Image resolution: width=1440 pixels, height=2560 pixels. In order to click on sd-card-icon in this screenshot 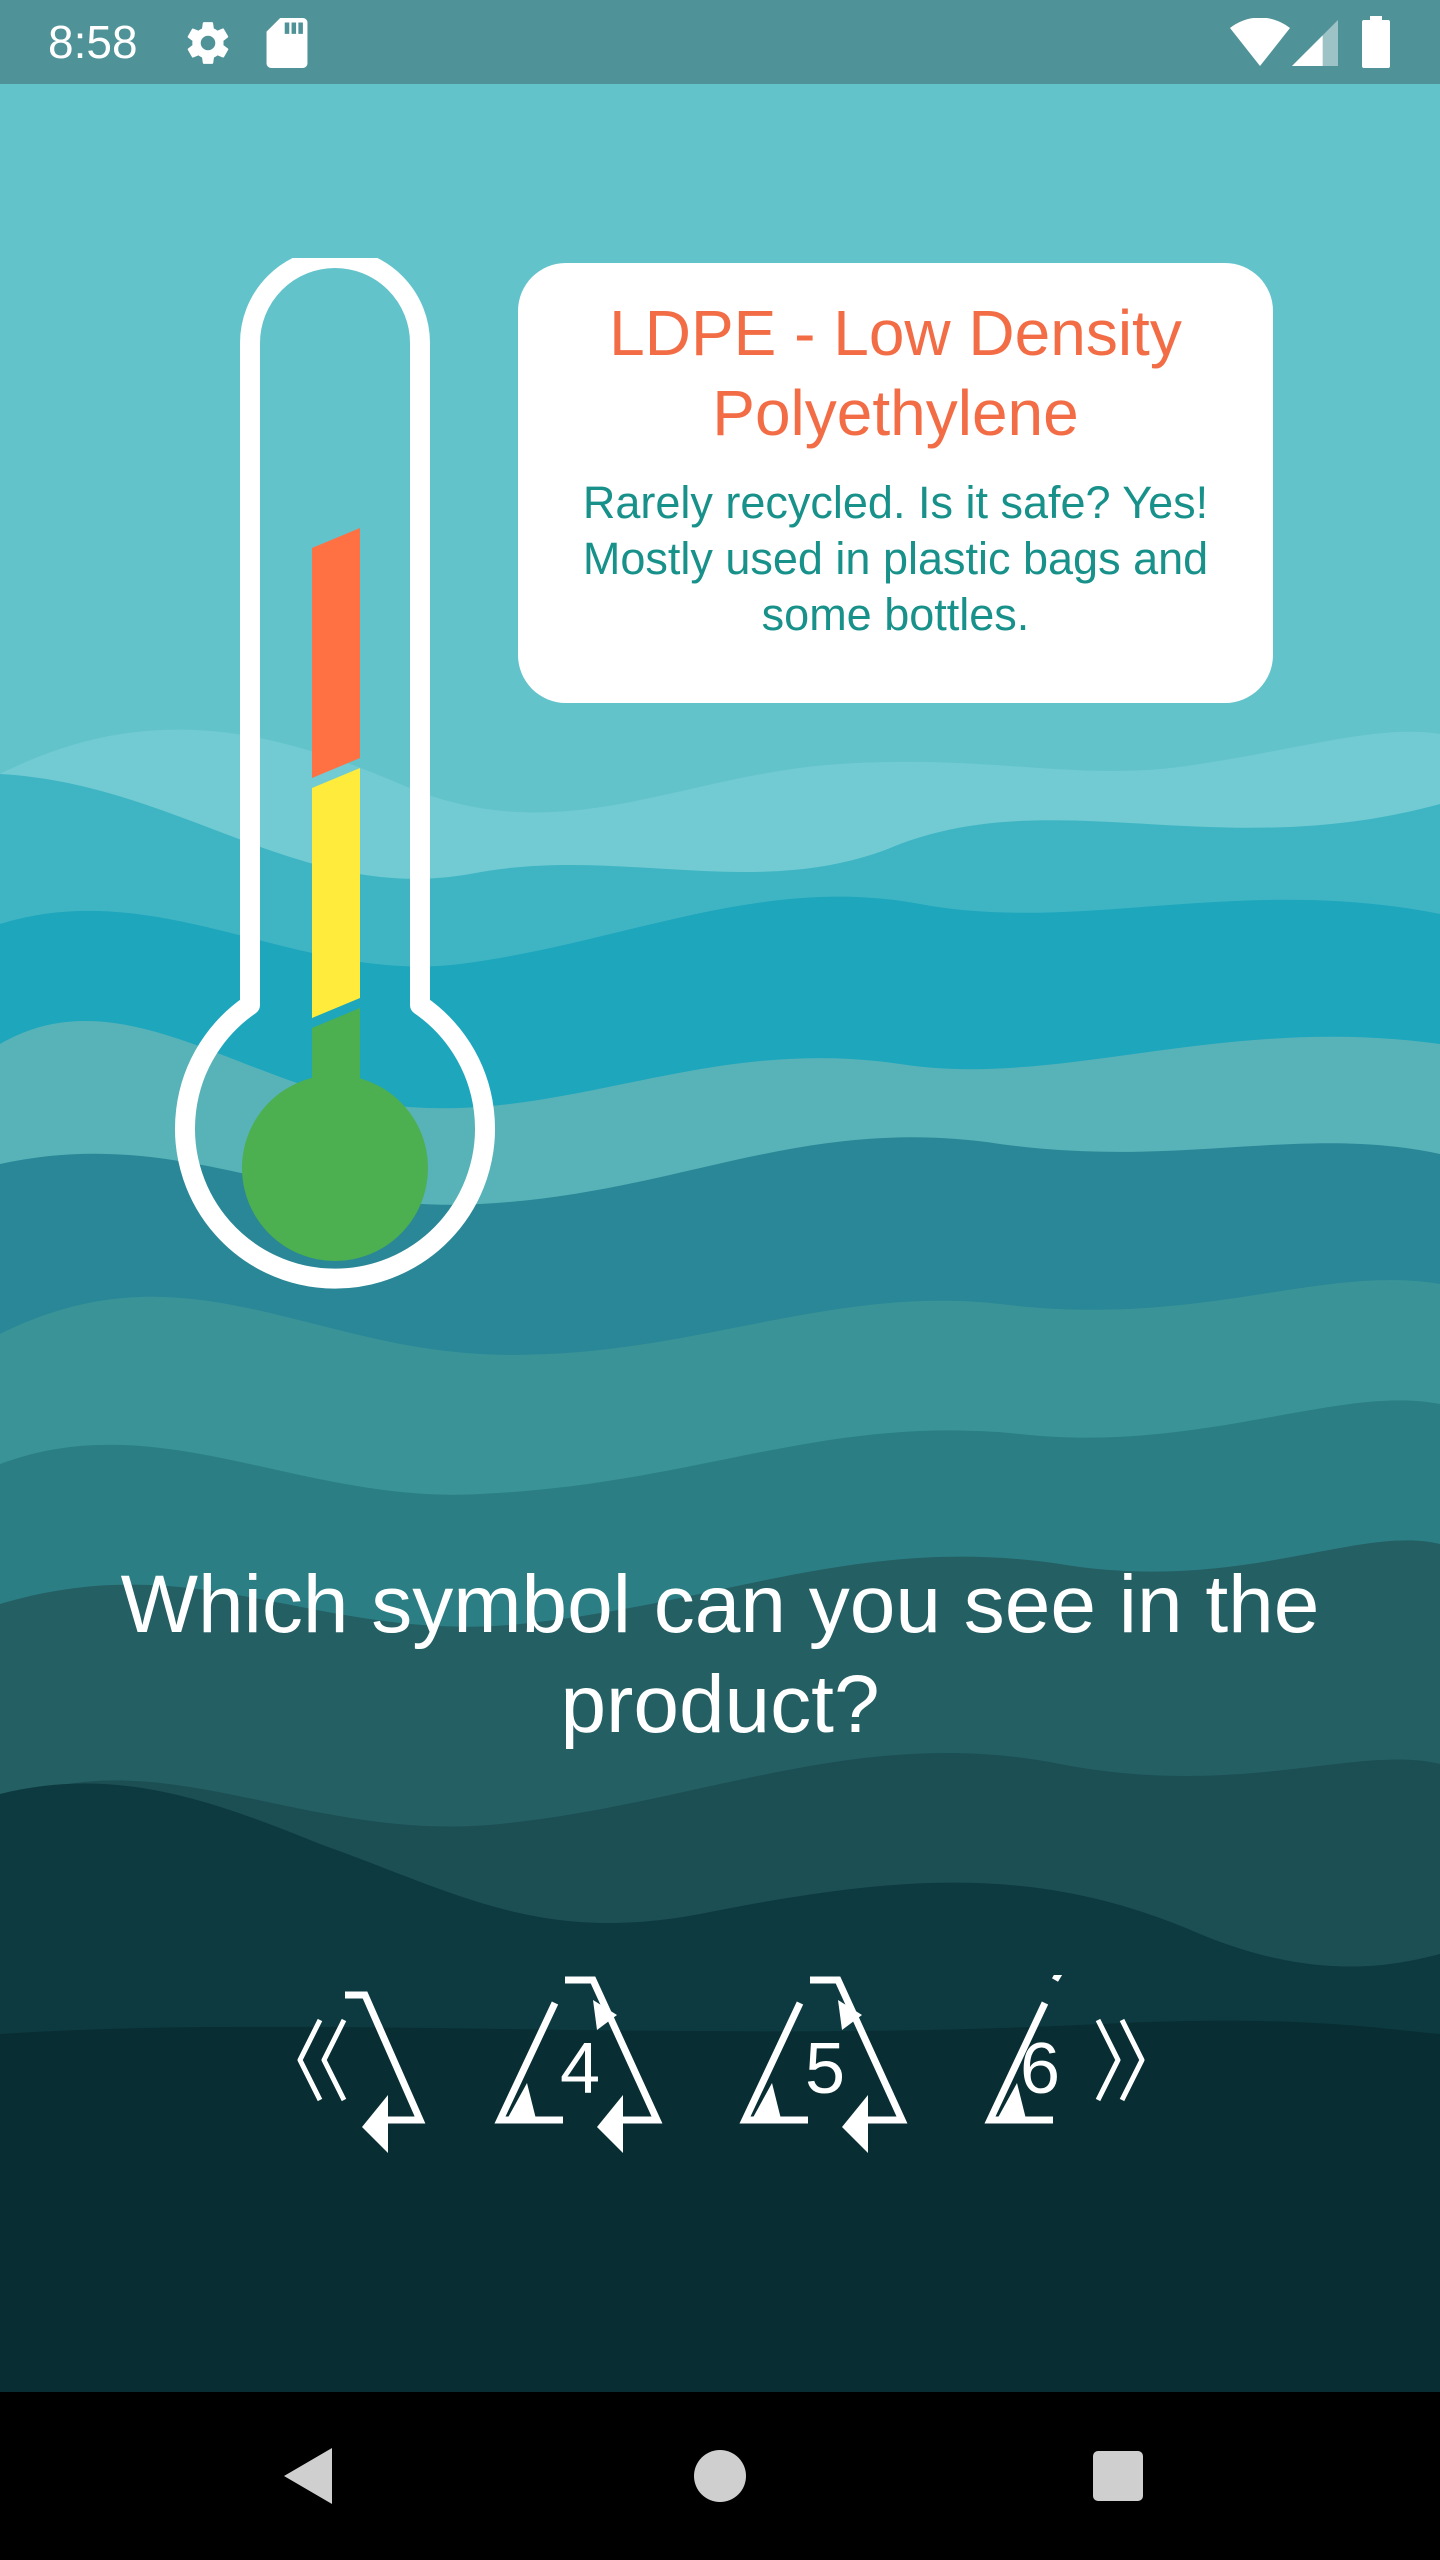, I will do `click(287, 45)`.